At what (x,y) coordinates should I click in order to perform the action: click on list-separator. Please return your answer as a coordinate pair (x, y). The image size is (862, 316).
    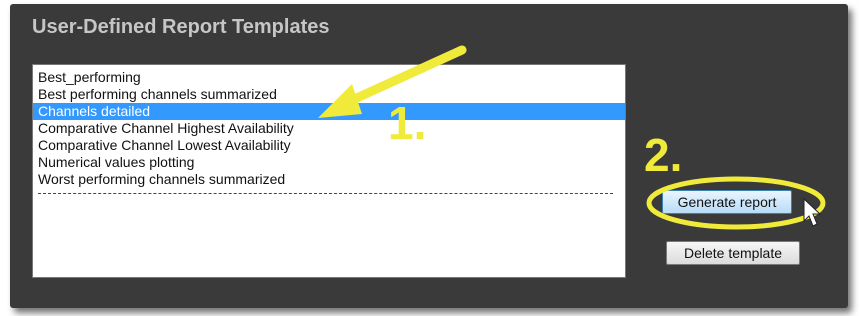
    Looking at the image, I should click on (325, 193).